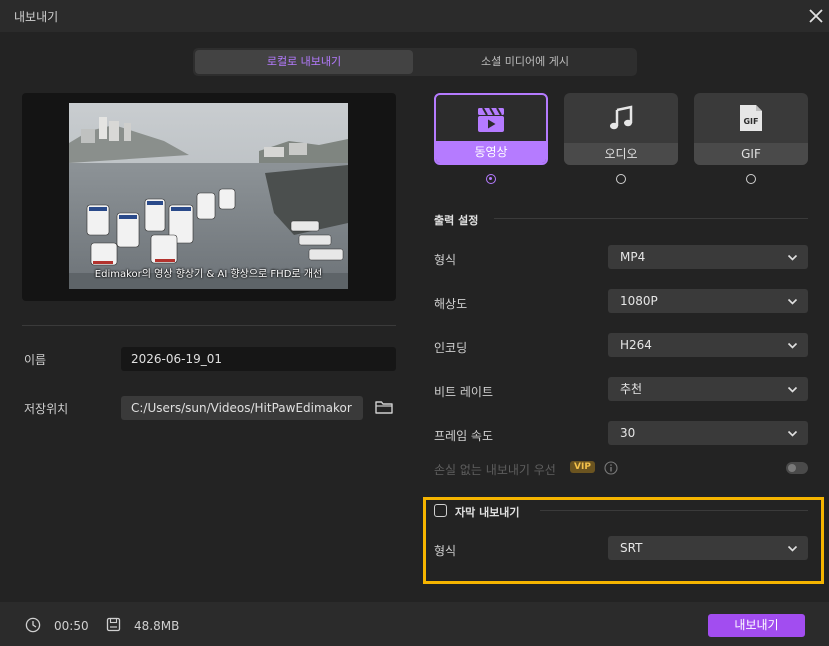 The height and width of the screenshot is (646, 829). I want to click on radio-audio, so click(621, 179).